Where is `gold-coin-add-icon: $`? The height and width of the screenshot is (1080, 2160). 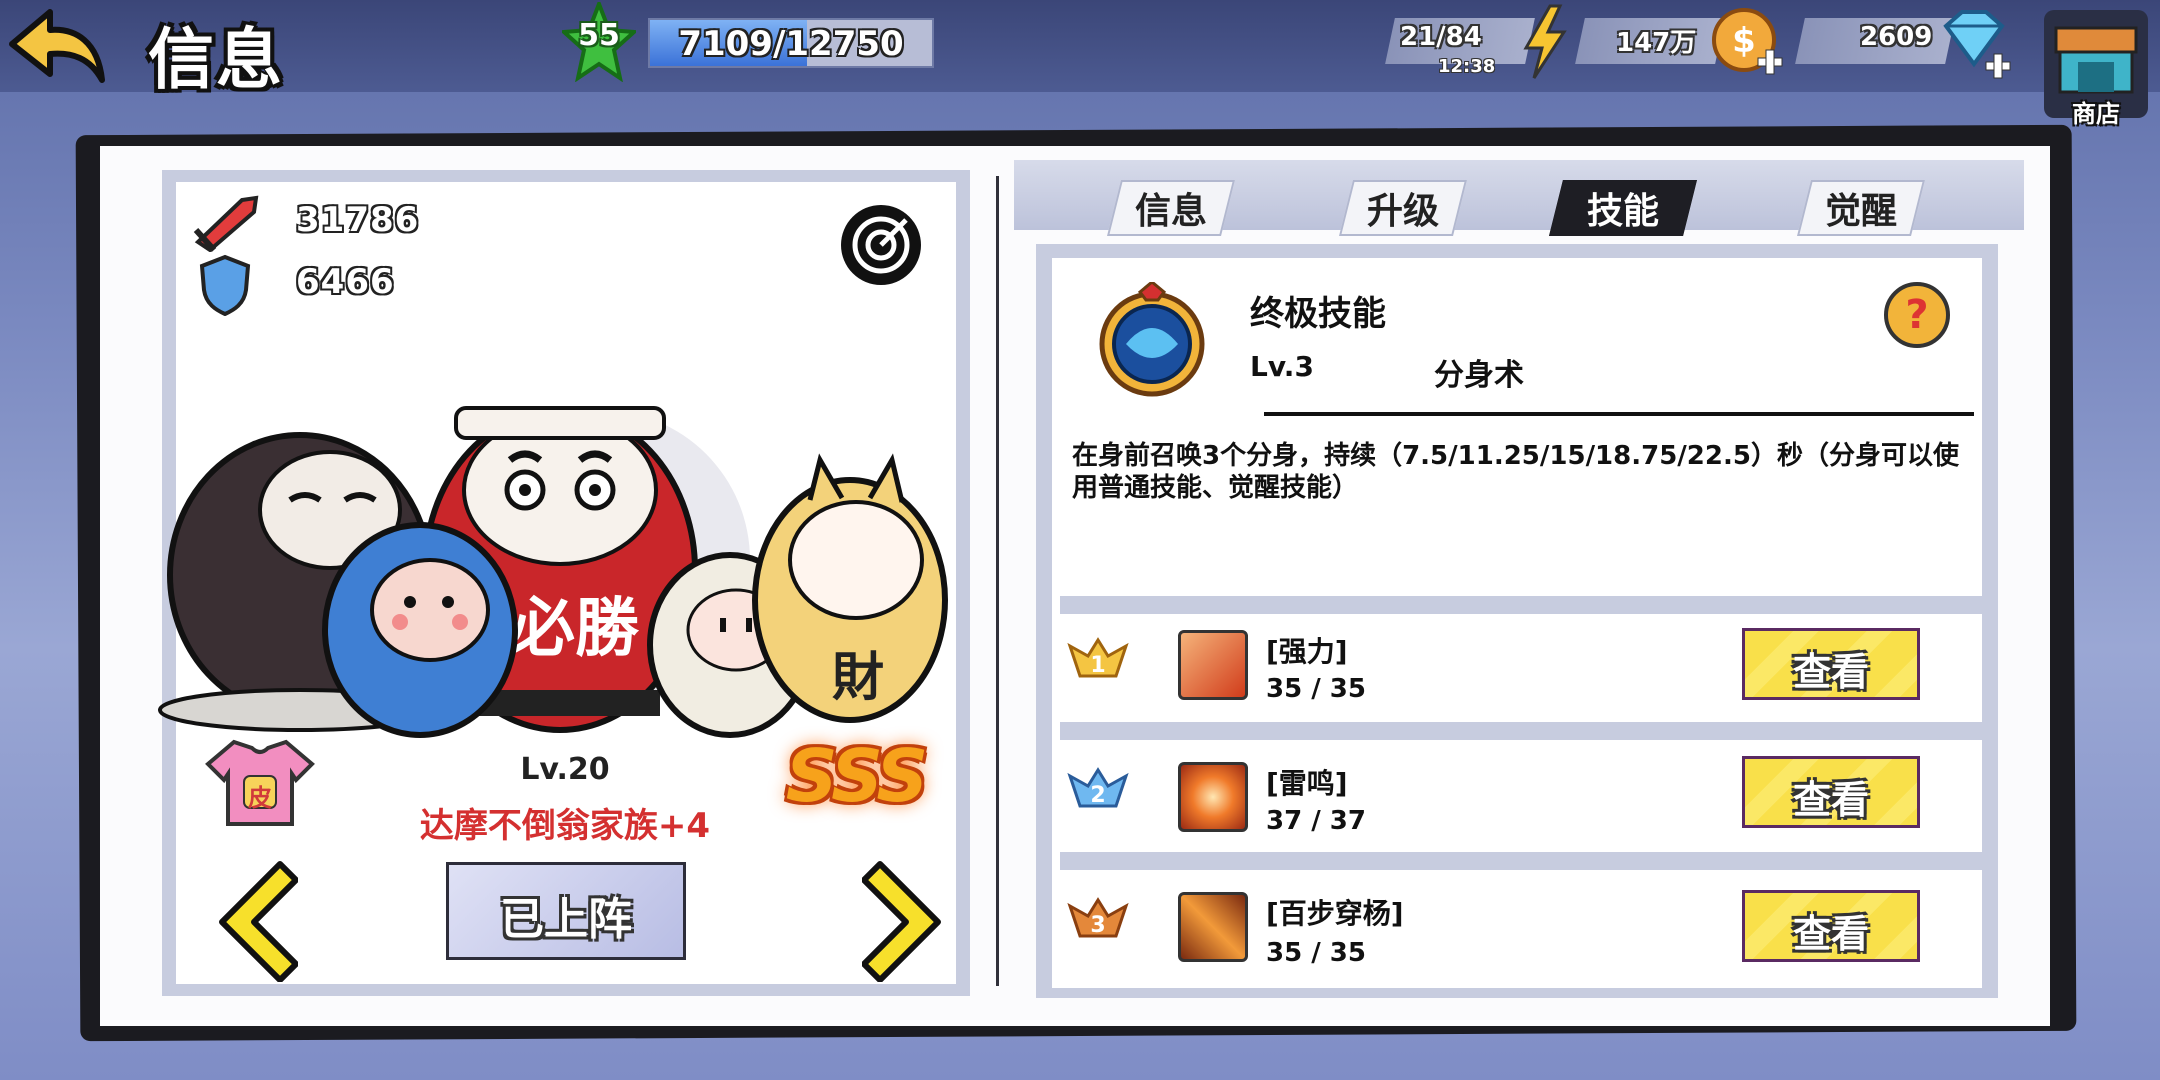 gold-coin-add-icon: $ is located at coordinates (1747, 43).